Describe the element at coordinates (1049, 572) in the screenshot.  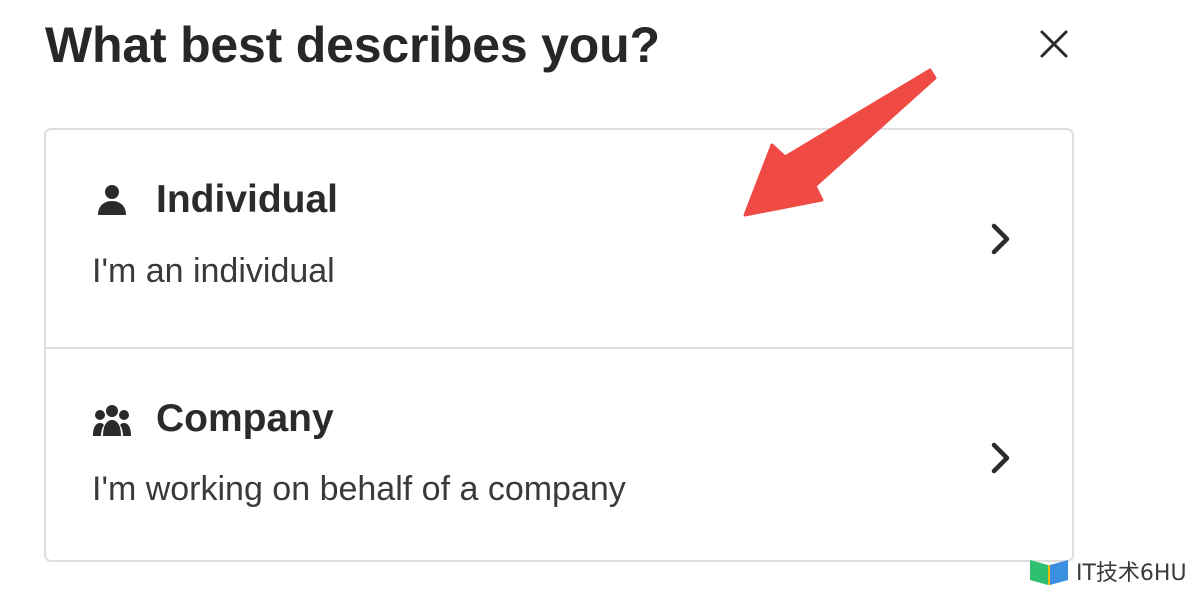
I see `watermark-logo-icon` at that location.